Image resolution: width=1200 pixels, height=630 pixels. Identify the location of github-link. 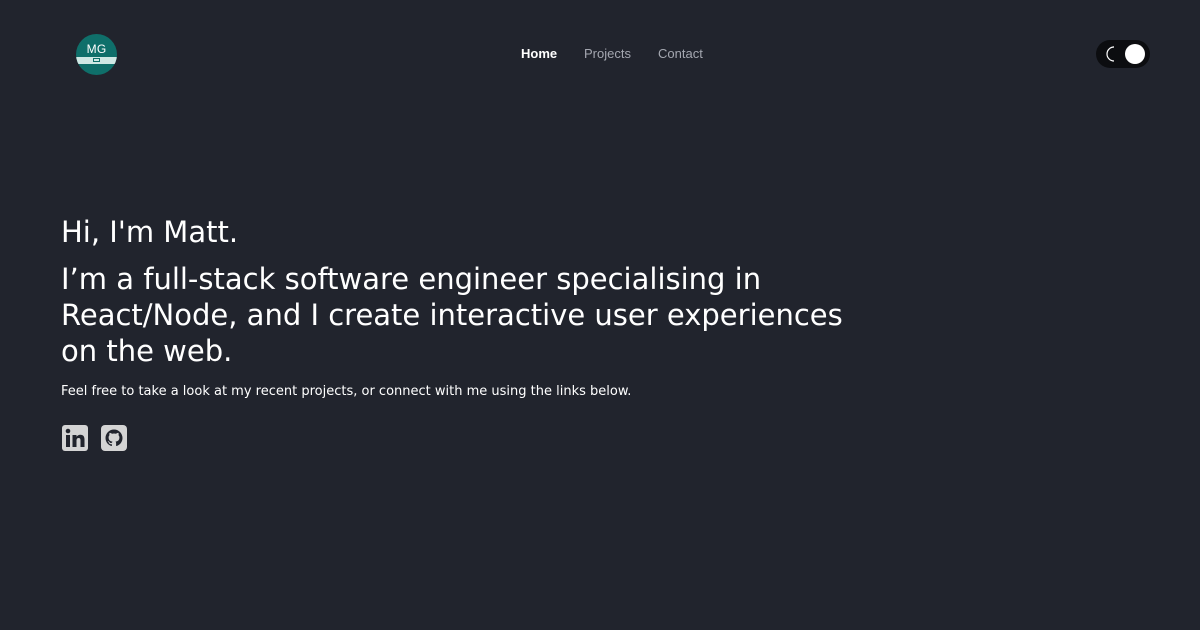
(114, 438).